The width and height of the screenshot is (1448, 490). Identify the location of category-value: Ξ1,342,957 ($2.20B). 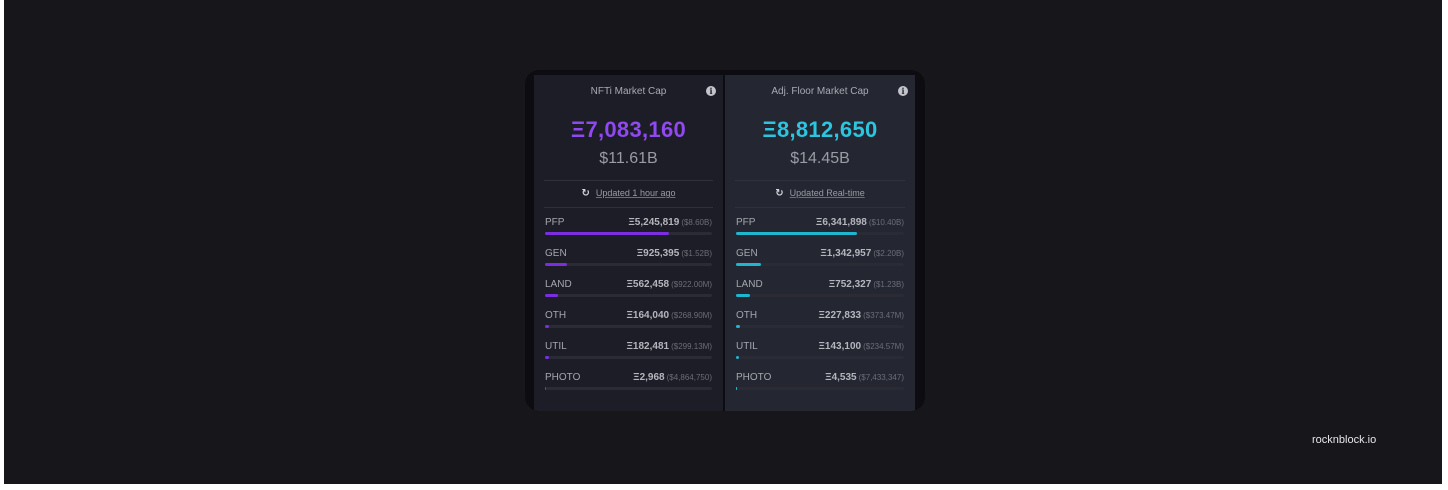
(862, 253).